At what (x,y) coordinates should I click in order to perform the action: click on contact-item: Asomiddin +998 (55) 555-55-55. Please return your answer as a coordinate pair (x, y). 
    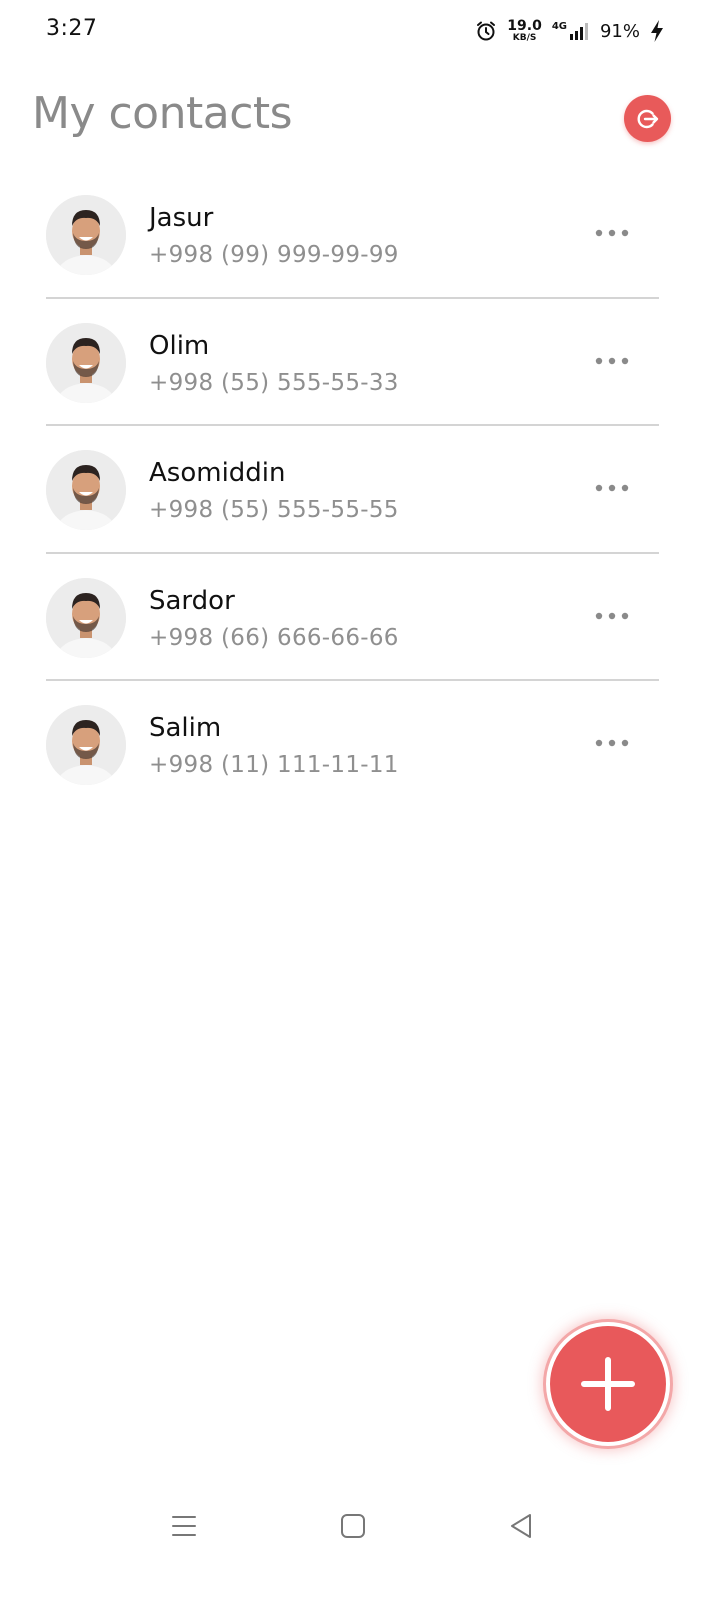
    Looking at the image, I should click on (352, 490).